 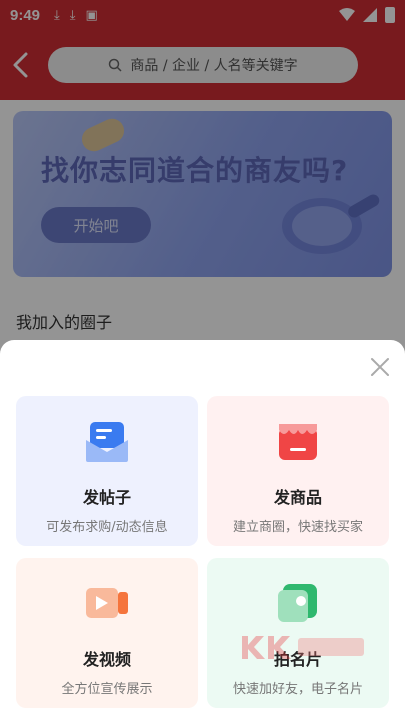 I want to click on goods-card: 发商品 建立商圈，快速找买家, so click(x=298, y=471).